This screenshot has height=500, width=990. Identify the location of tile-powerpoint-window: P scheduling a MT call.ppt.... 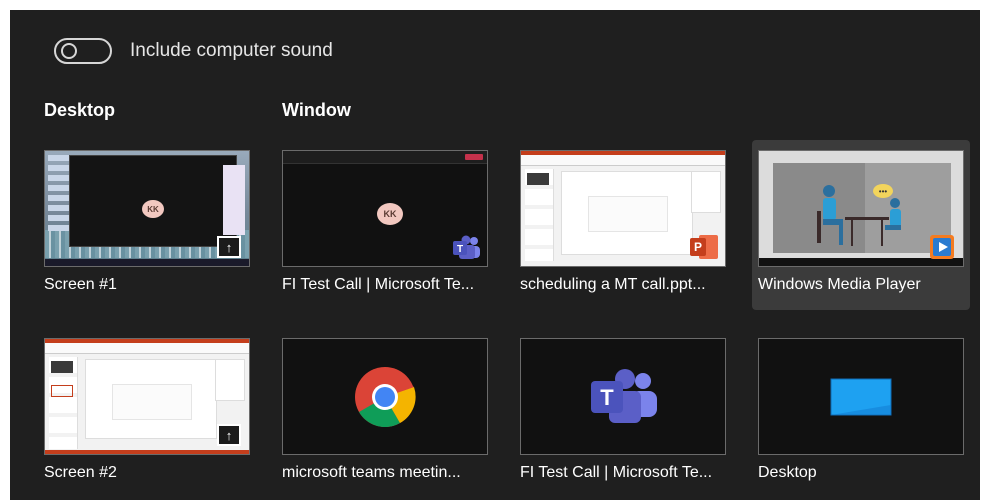
(623, 225).